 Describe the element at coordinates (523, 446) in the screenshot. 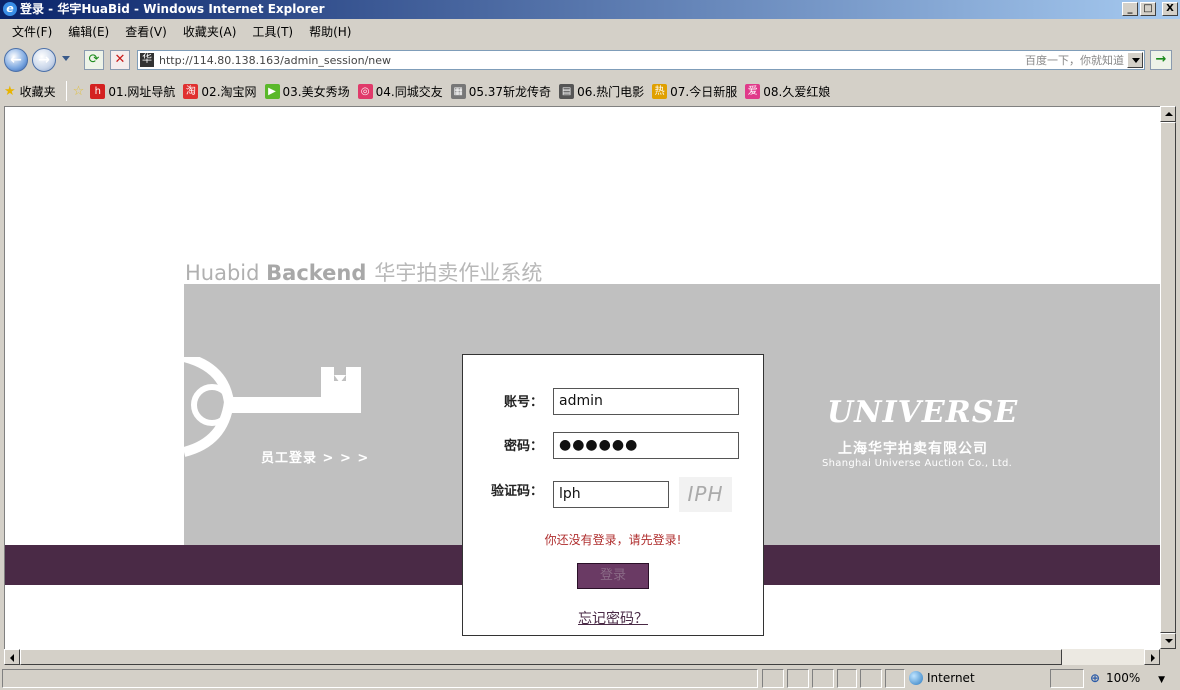

I see `password-label: 密码：` at that location.